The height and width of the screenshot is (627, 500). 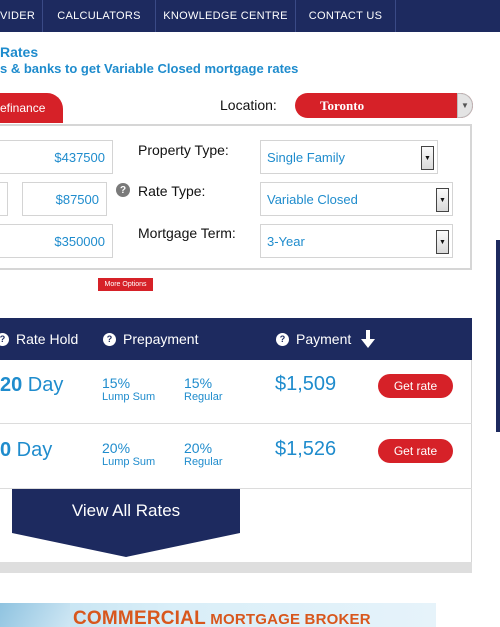 What do you see at coordinates (286, 241) in the screenshot?
I see `mortgage-term-value: 3-Year` at bounding box center [286, 241].